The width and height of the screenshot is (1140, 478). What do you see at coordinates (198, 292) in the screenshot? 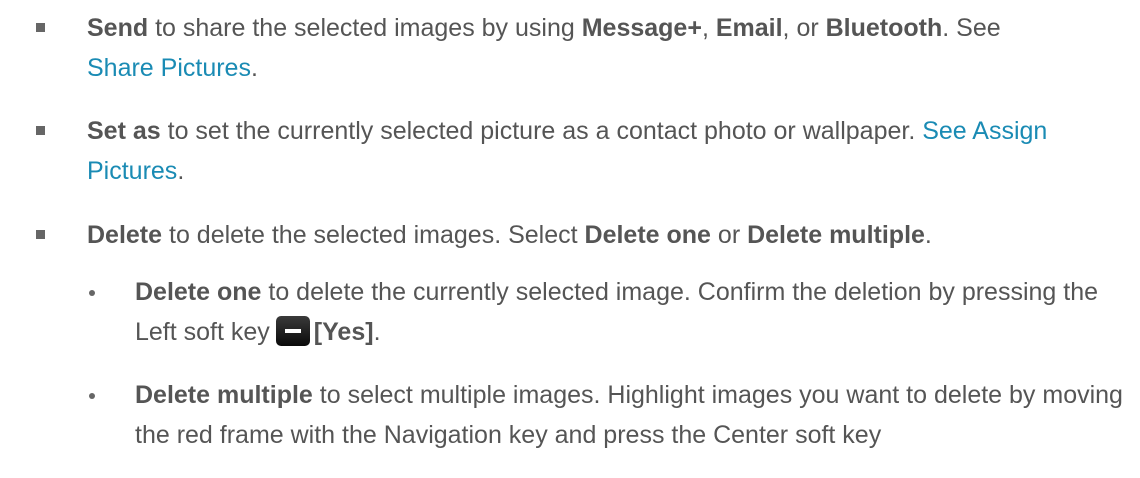
I see `term-delete-one: Delete one` at bounding box center [198, 292].